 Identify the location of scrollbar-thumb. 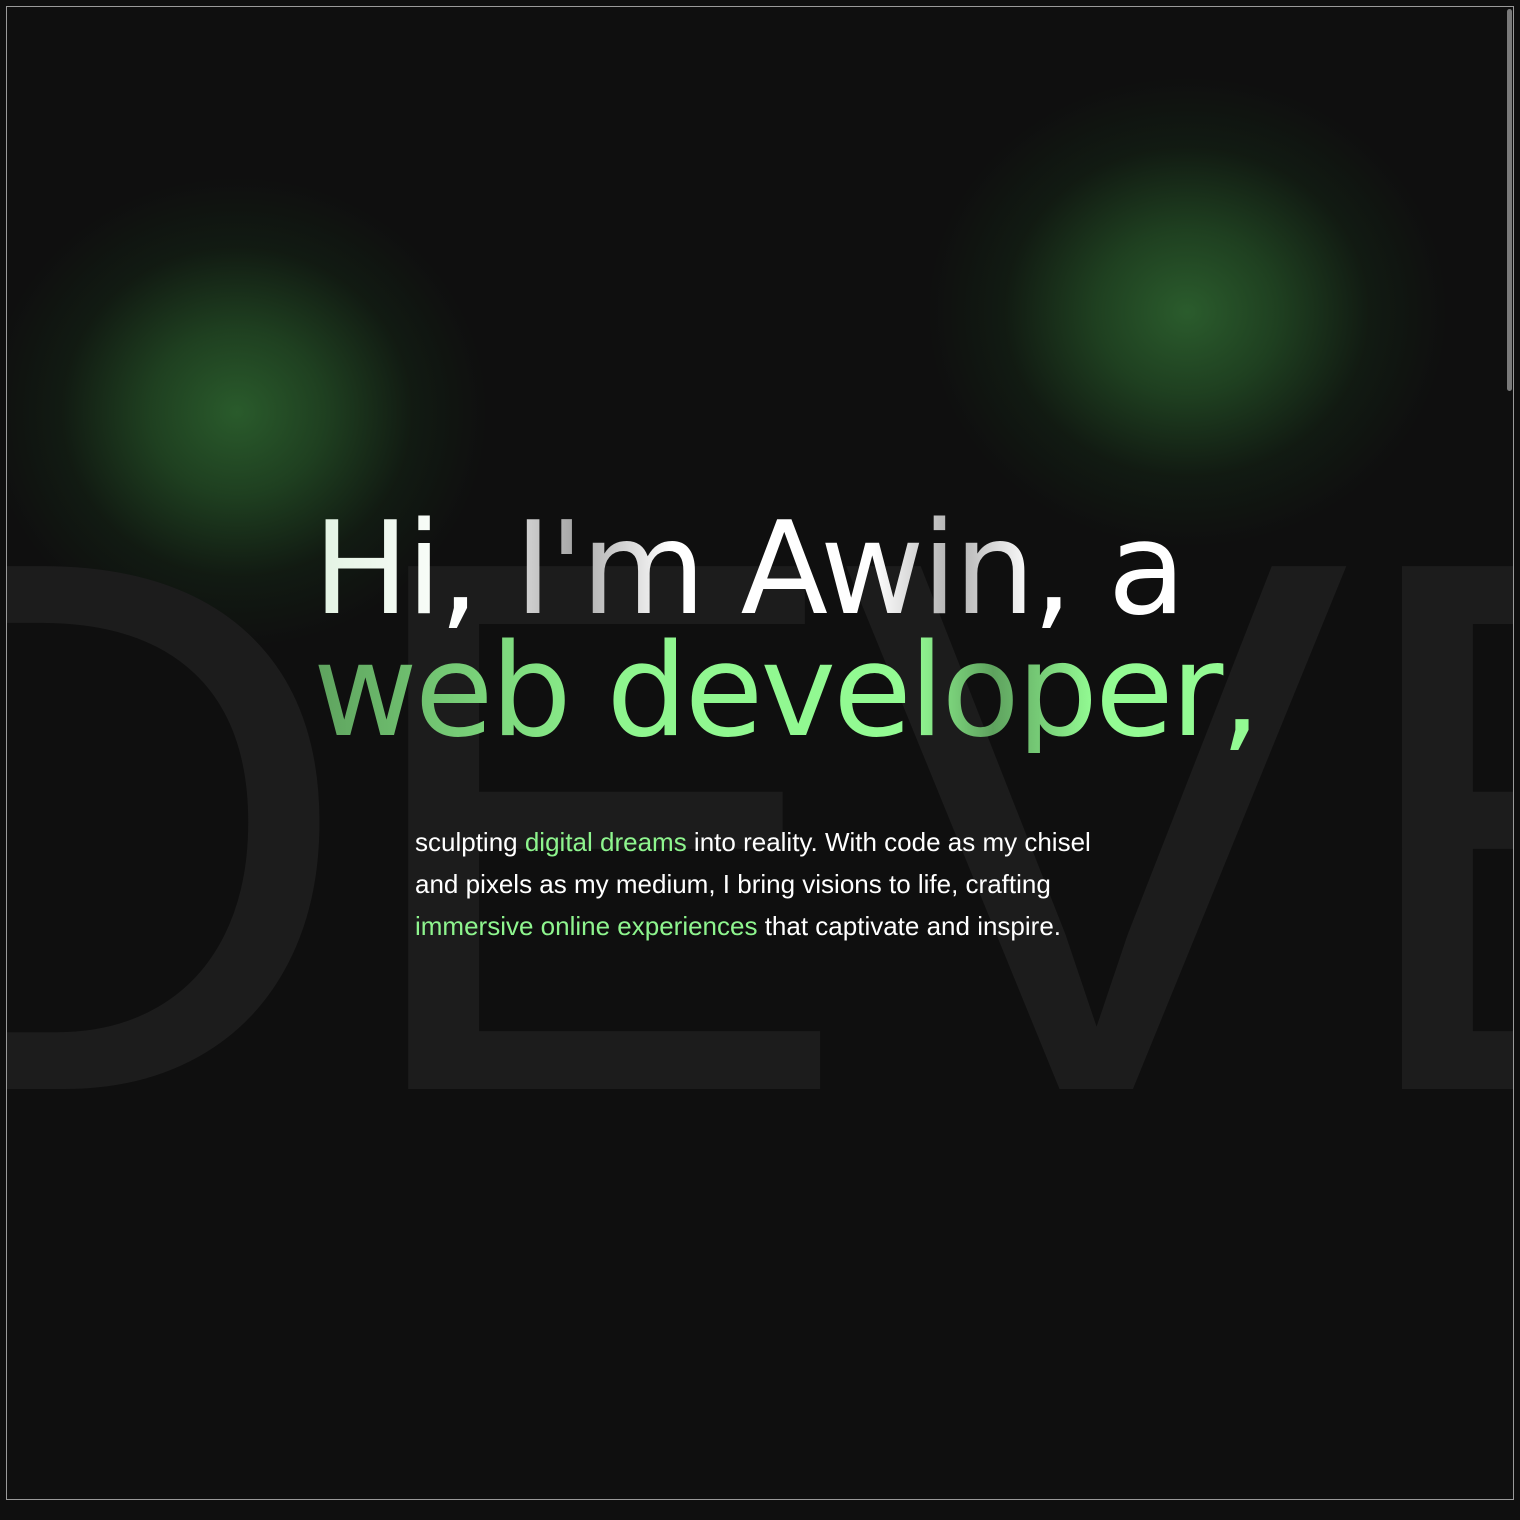
(1509, 200).